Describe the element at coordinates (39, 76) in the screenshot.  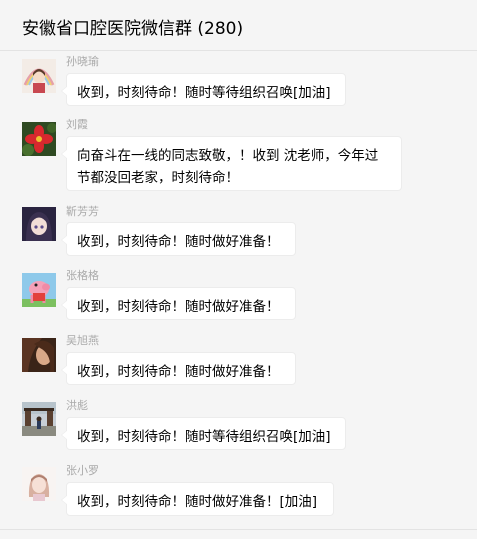
I see `cartoon-girl-avatar-icon` at that location.